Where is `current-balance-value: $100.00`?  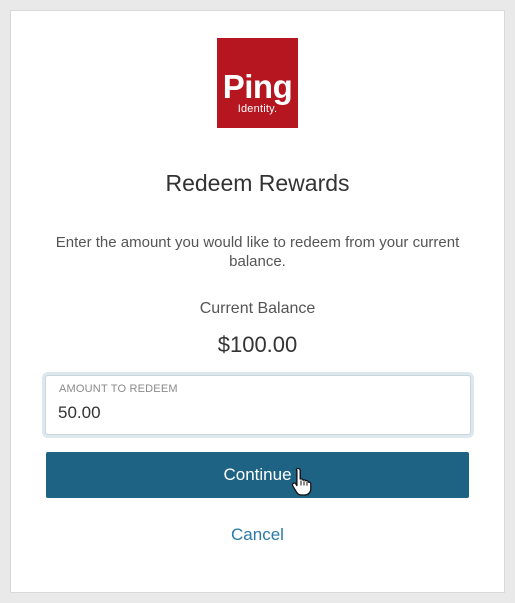 current-balance-value: $100.00 is located at coordinates (257, 344).